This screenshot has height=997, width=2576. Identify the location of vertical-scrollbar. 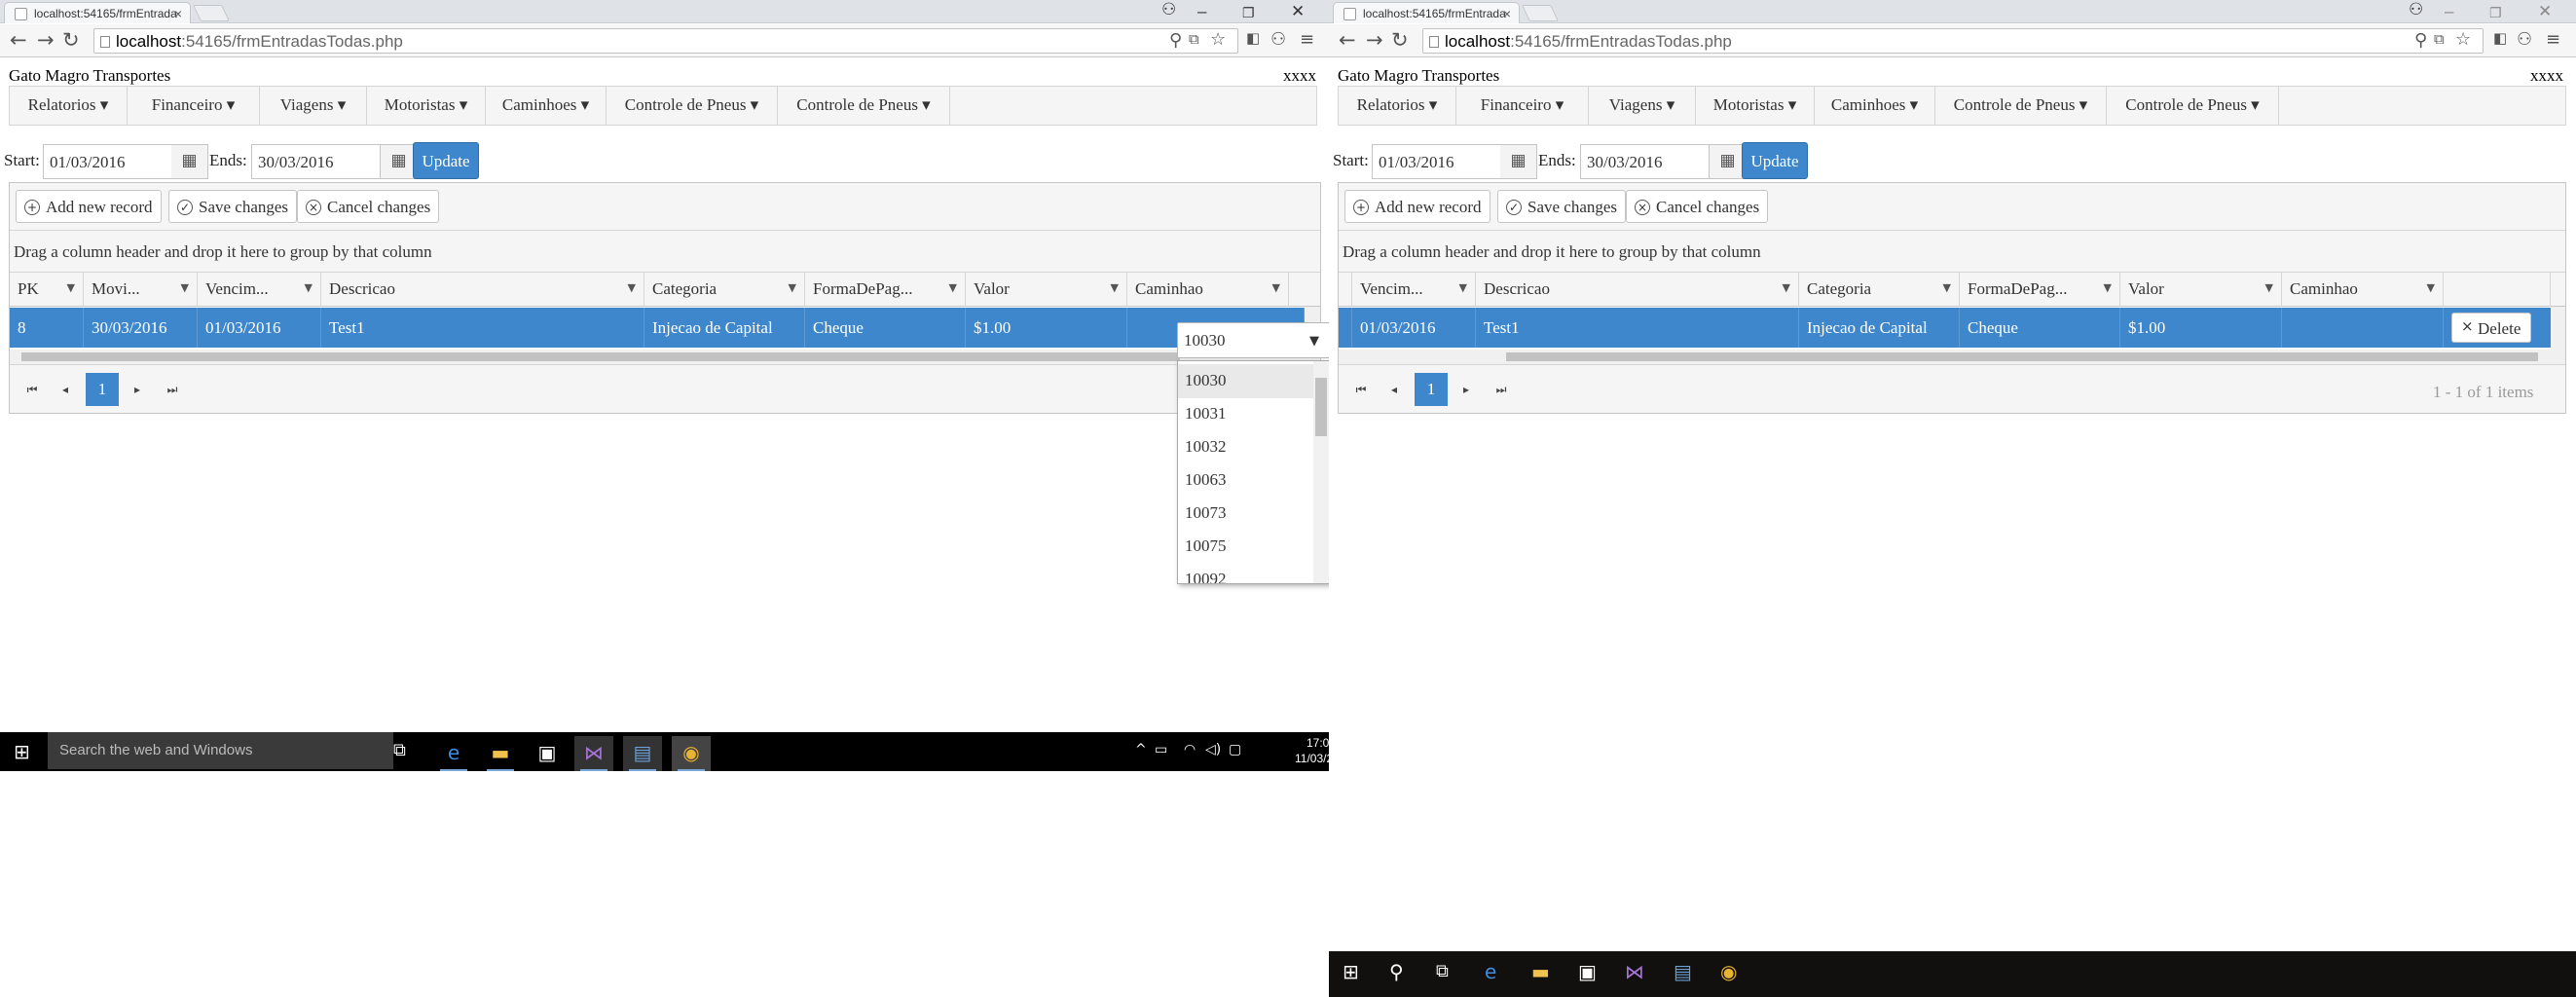
(2558, 336).